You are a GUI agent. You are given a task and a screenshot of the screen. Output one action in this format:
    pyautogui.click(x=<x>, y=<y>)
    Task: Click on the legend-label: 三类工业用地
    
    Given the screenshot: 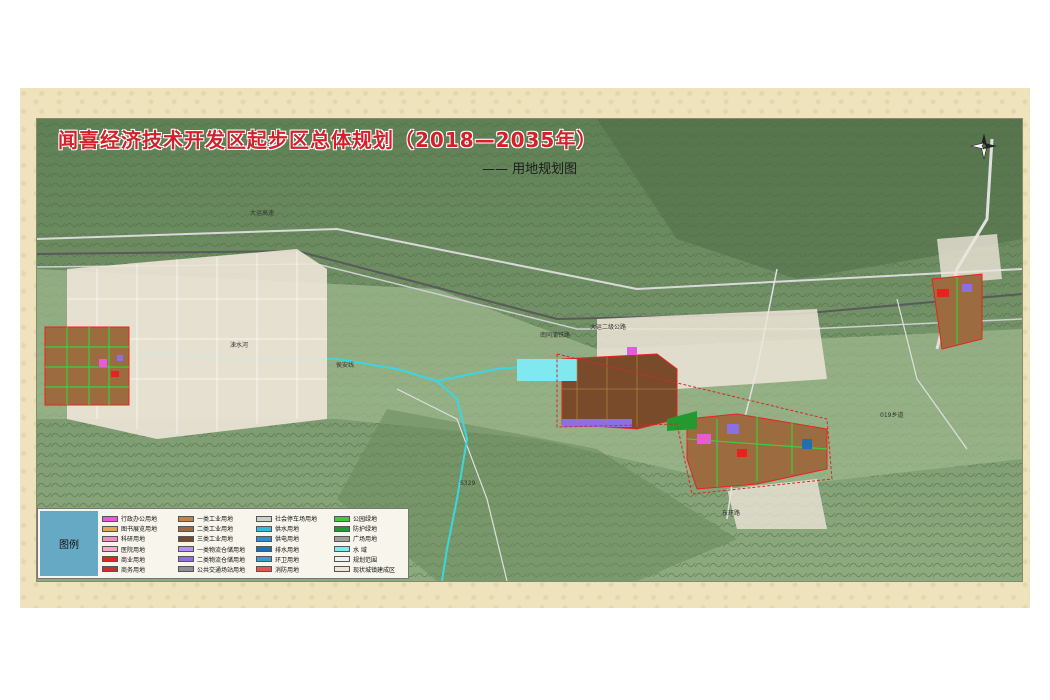 What is the action you would take?
    pyautogui.click(x=215, y=540)
    